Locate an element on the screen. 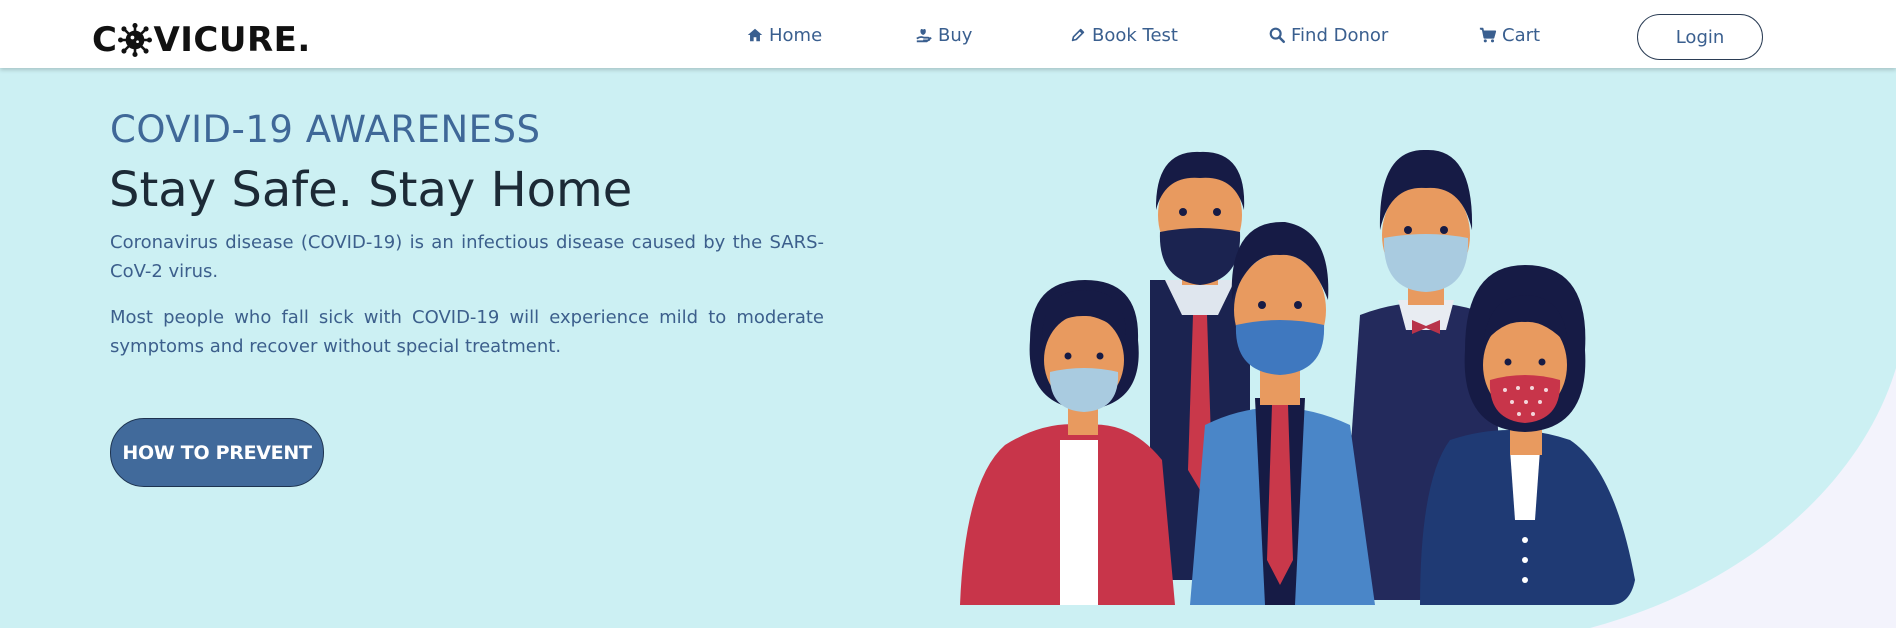 This screenshot has height=628, width=1896. brand-logo: C VICURE. is located at coordinates (201, 40).